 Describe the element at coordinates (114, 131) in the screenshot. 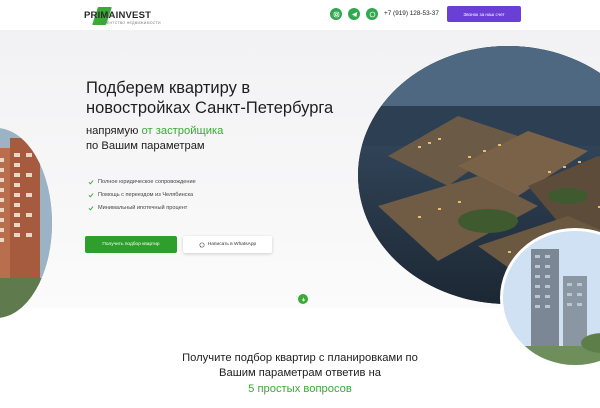

I see `subtitle-prefix: напрямую` at that location.